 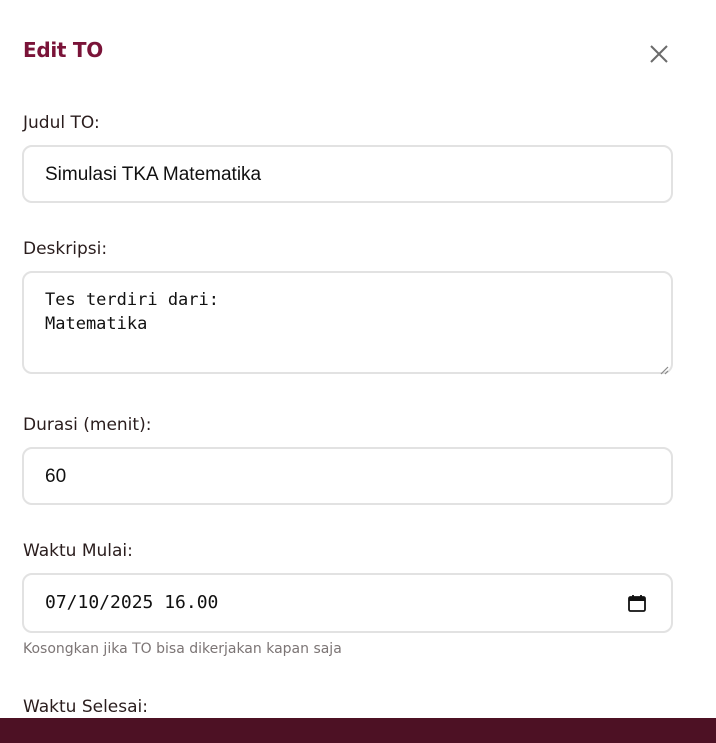 What do you see at coordinates (358, 730) in the screenshot?
I see `bottom-bar` at bounding box center [358, 730].